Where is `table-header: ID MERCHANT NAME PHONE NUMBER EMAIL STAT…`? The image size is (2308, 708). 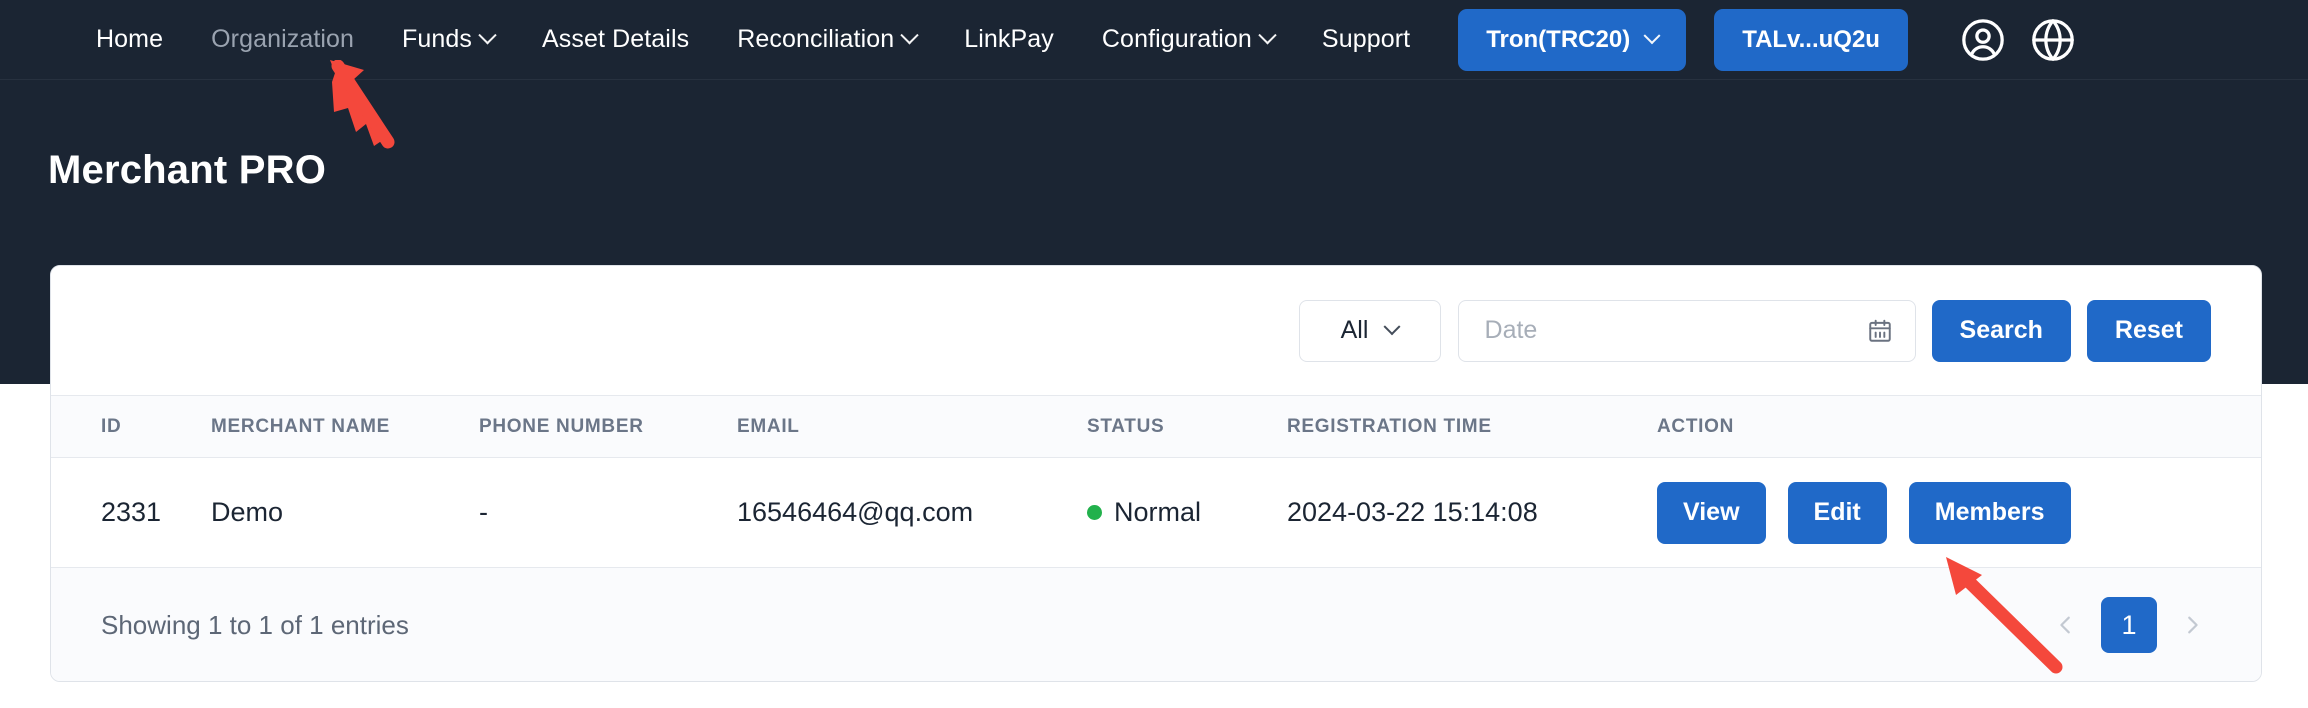 table-header: ID MERCHANT NAME PHONE NUMBER EMAIL STAT… is located at coordinates (1156, 426).